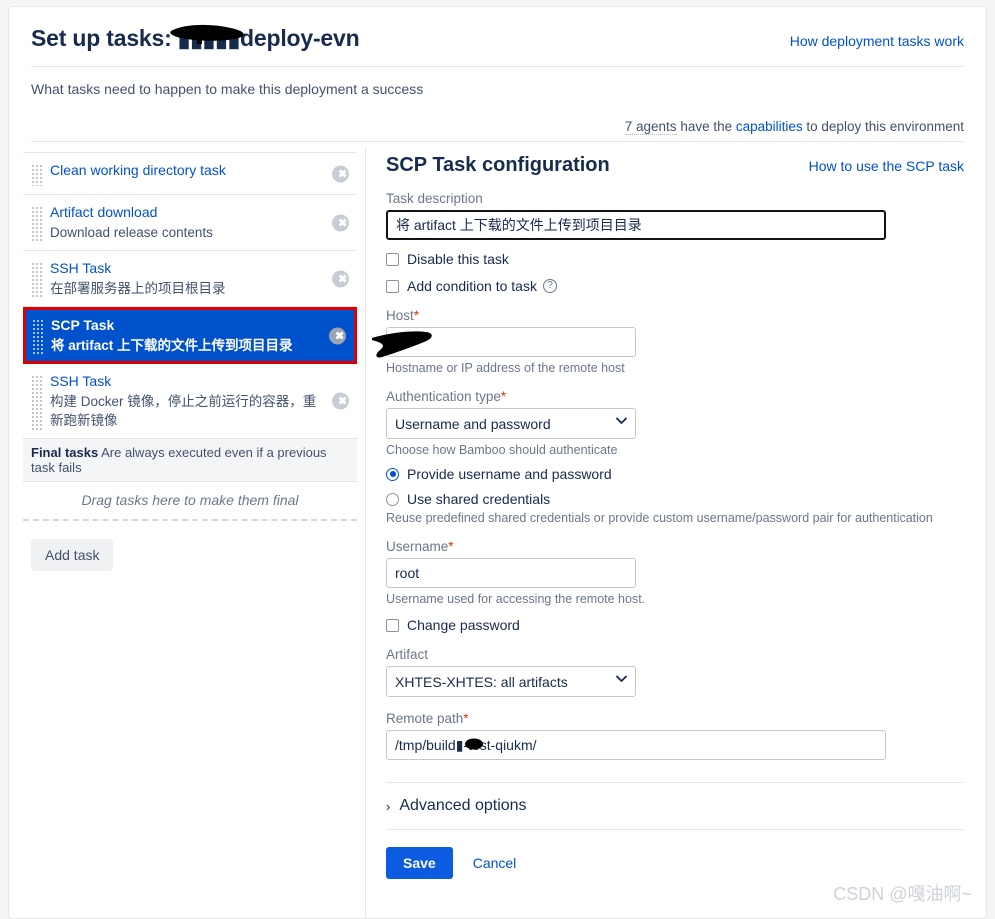 The width and height of the screenshot is (995, 919). I want to click on agents-count: 7 agents, so click(650, 127).